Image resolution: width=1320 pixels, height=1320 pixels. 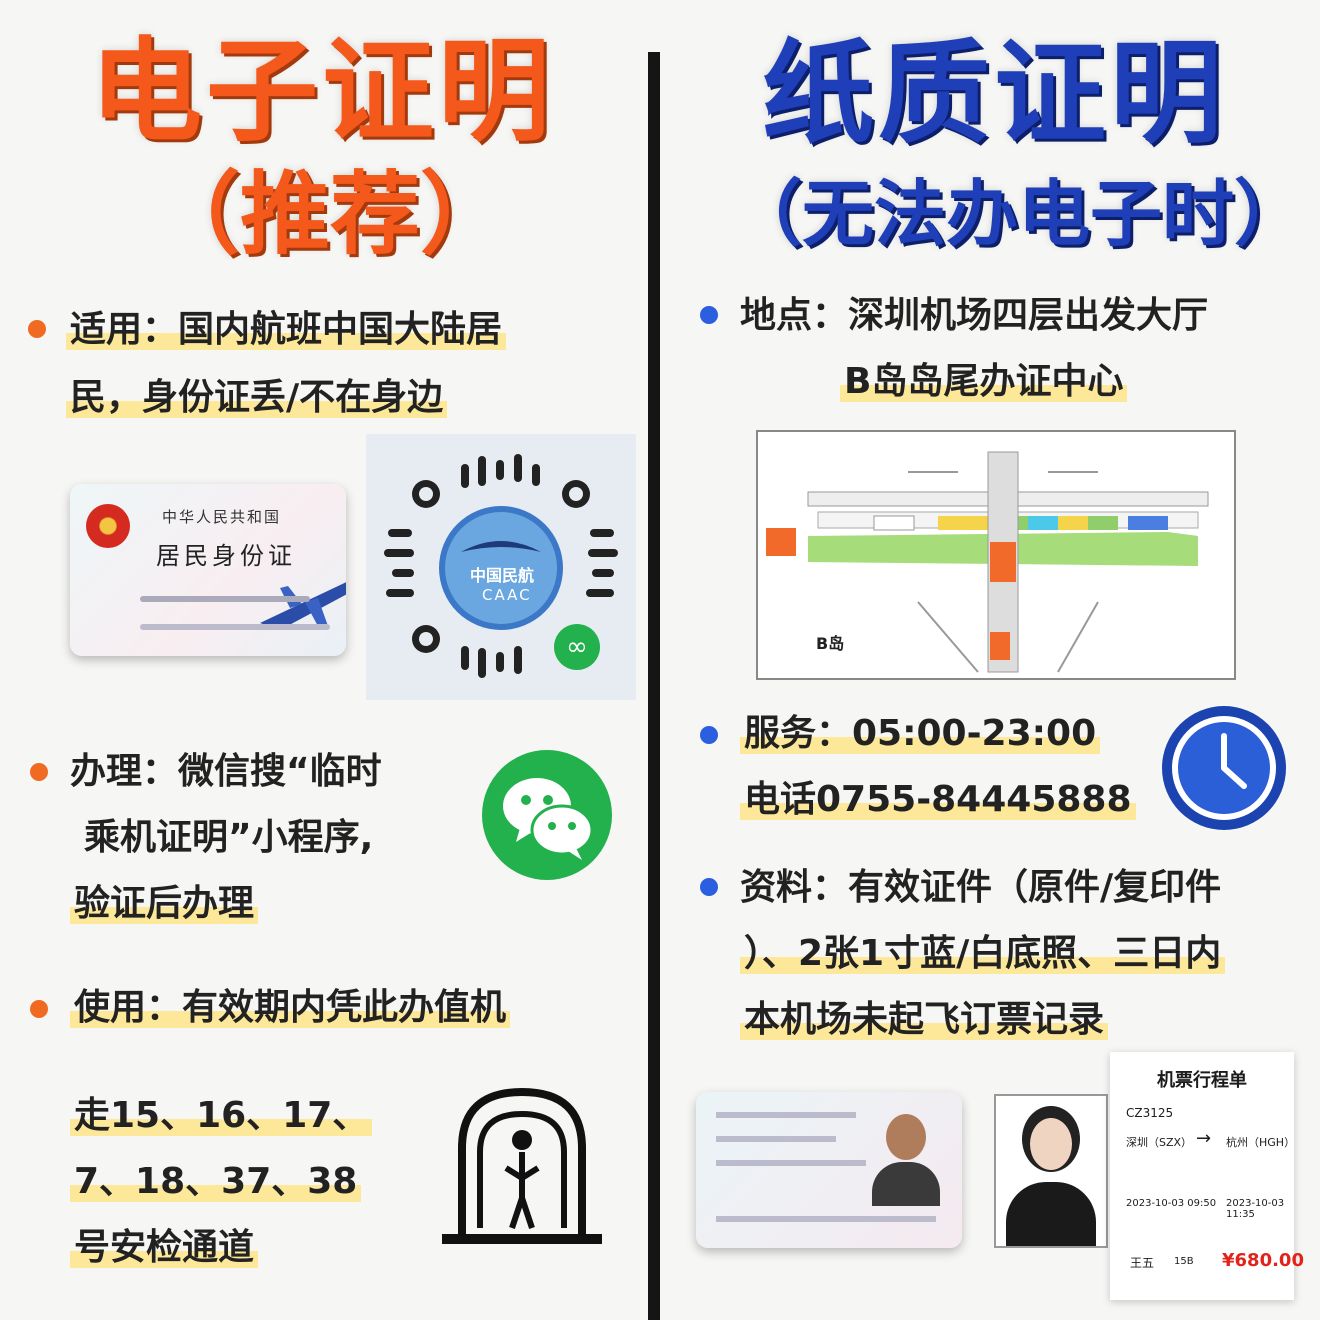 I want to click on recommended-subtitle: （推荐）, so click(x=330, y=214).